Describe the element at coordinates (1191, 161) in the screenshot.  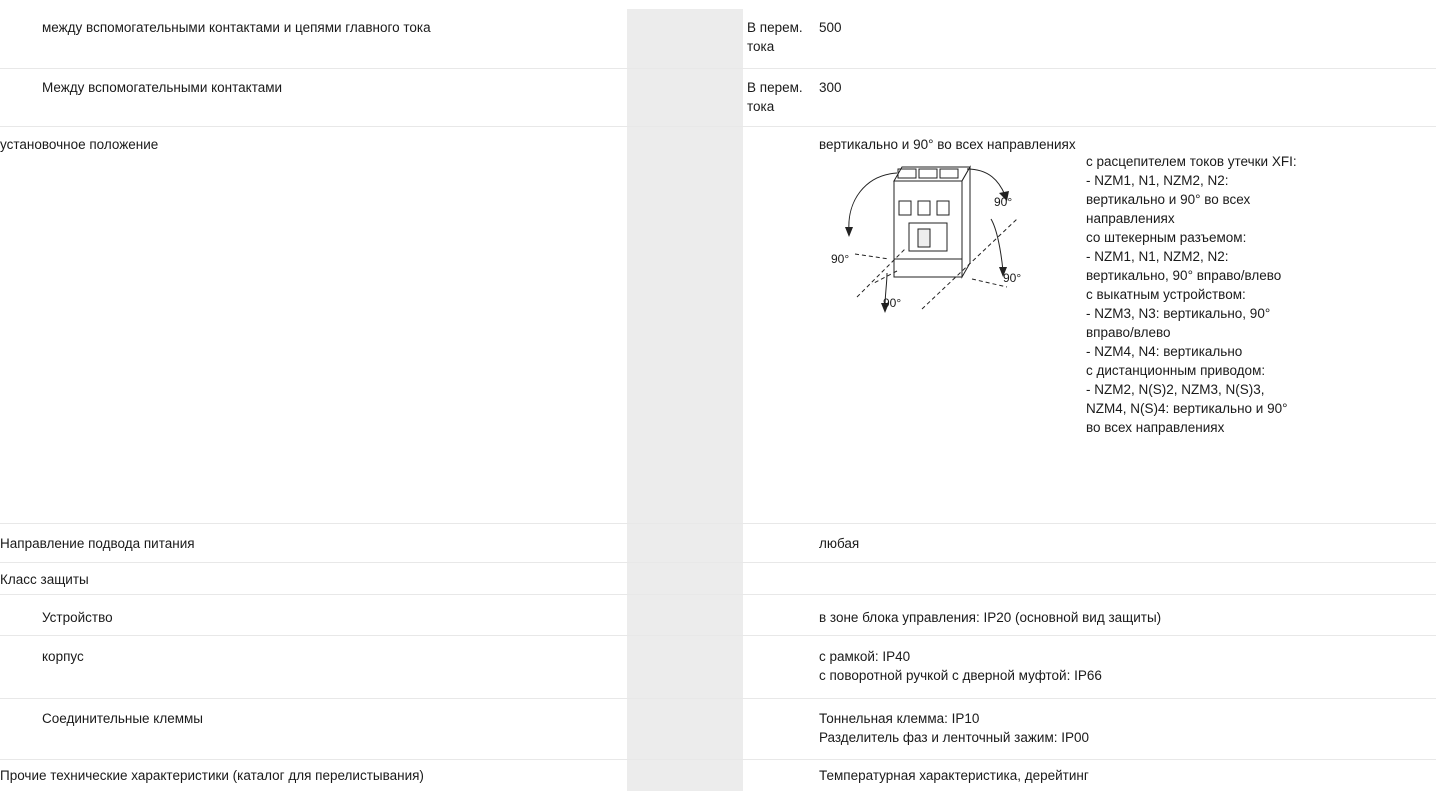
I see `note-line: с расцепителем токов утечки XFI:` at that location.